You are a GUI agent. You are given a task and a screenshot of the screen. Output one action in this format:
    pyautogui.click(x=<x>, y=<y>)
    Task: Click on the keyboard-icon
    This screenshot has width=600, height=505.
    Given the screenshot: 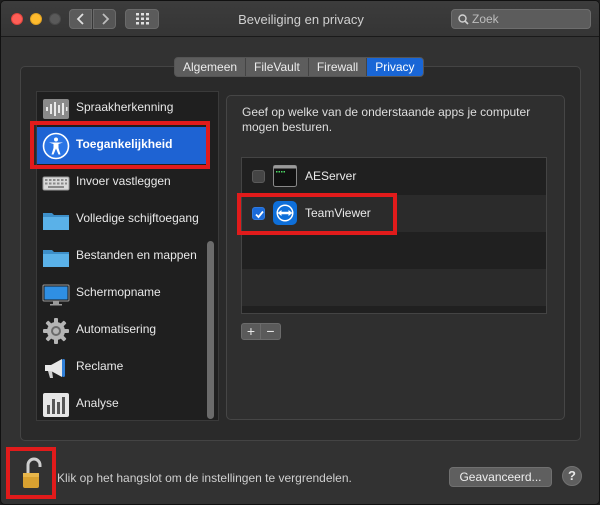 What is the action you would take?
    pyautogui.click(x=56, y=183)
    